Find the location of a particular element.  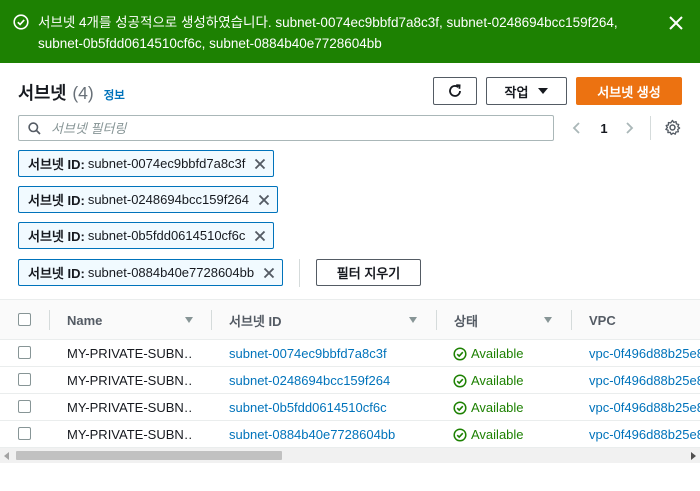

clear-filters-button: 필터 지우기 is located at coordinates (368, 272).